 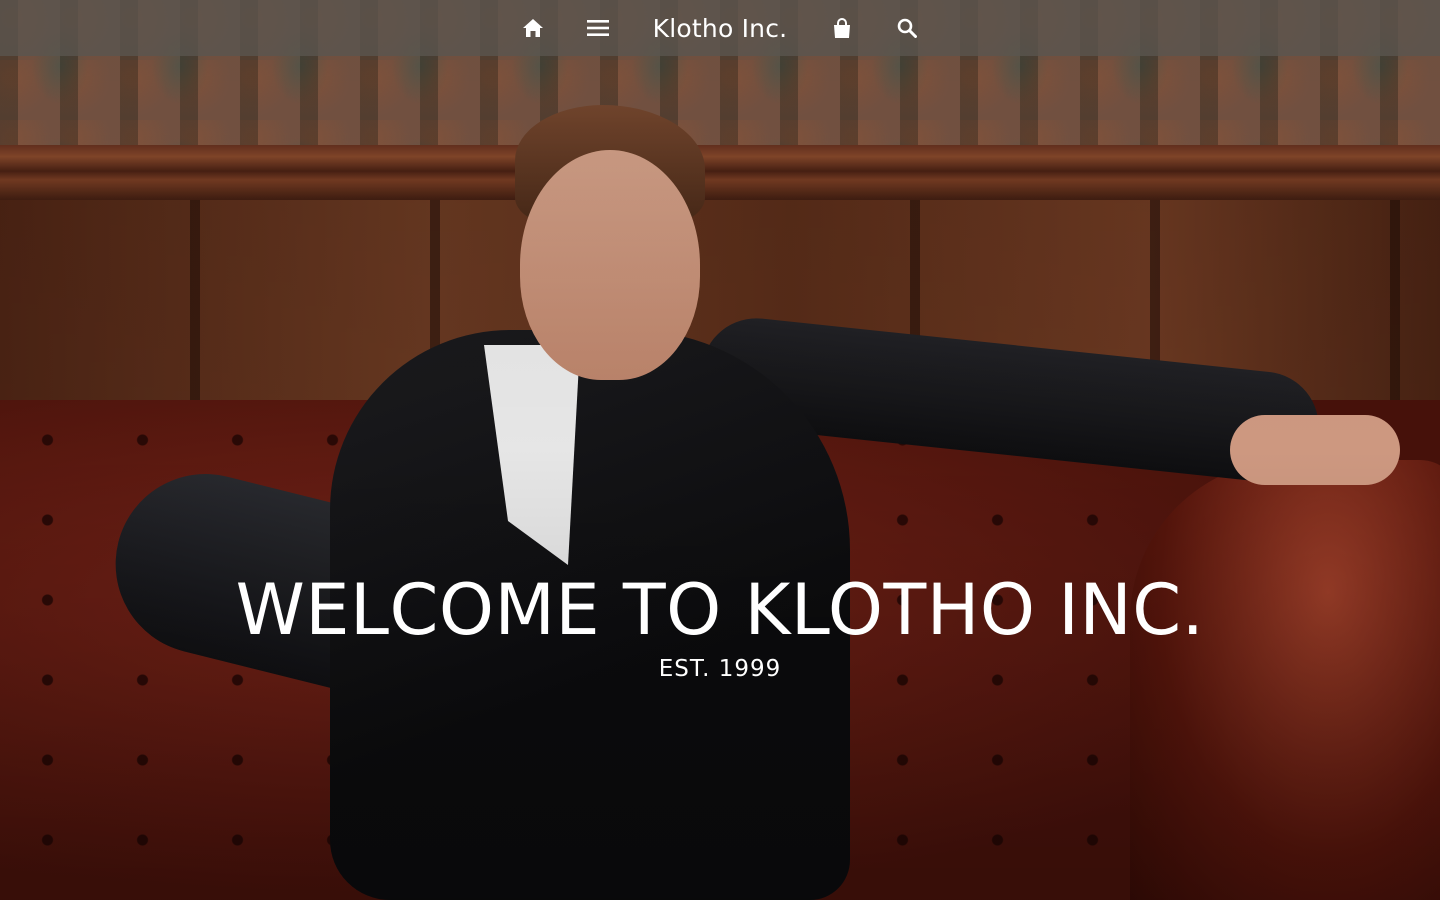 I want to click on hero-title: WELCOME TO KLOTHO INC., so click(x=720, y=610).